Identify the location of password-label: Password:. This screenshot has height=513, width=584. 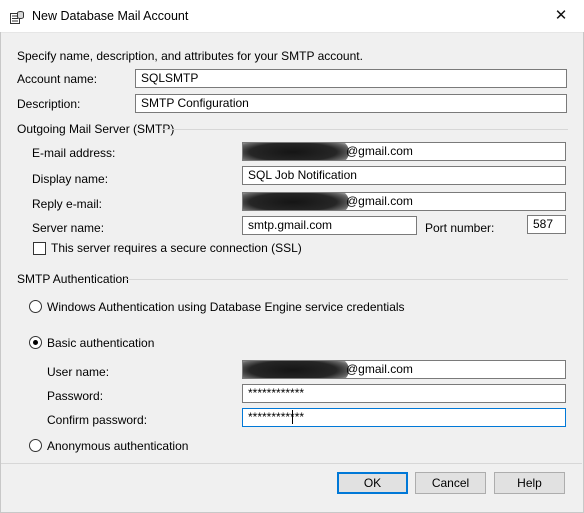
(75, 396).